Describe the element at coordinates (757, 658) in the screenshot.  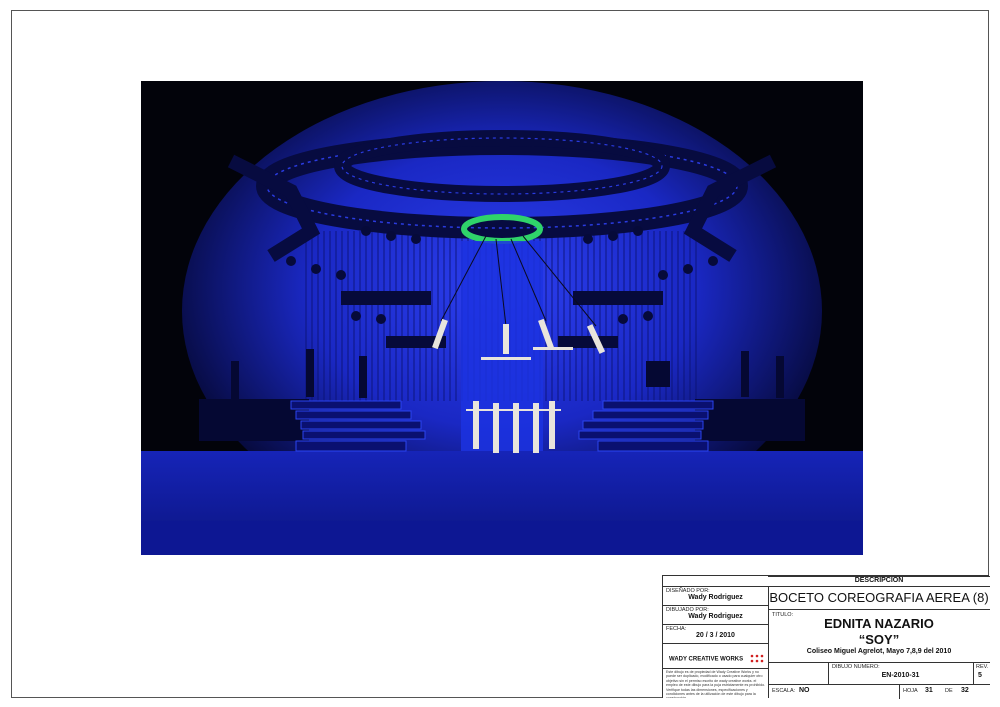
I see `company-logo-icon` at that location.